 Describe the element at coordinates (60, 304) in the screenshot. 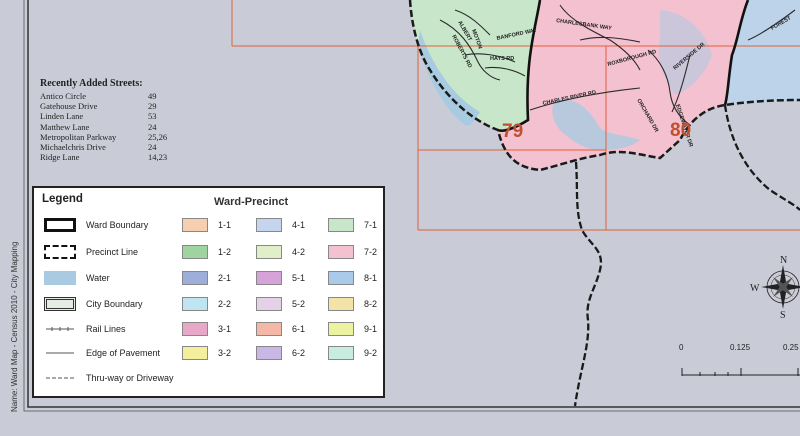

I see `city-boundary-icon` at that location.